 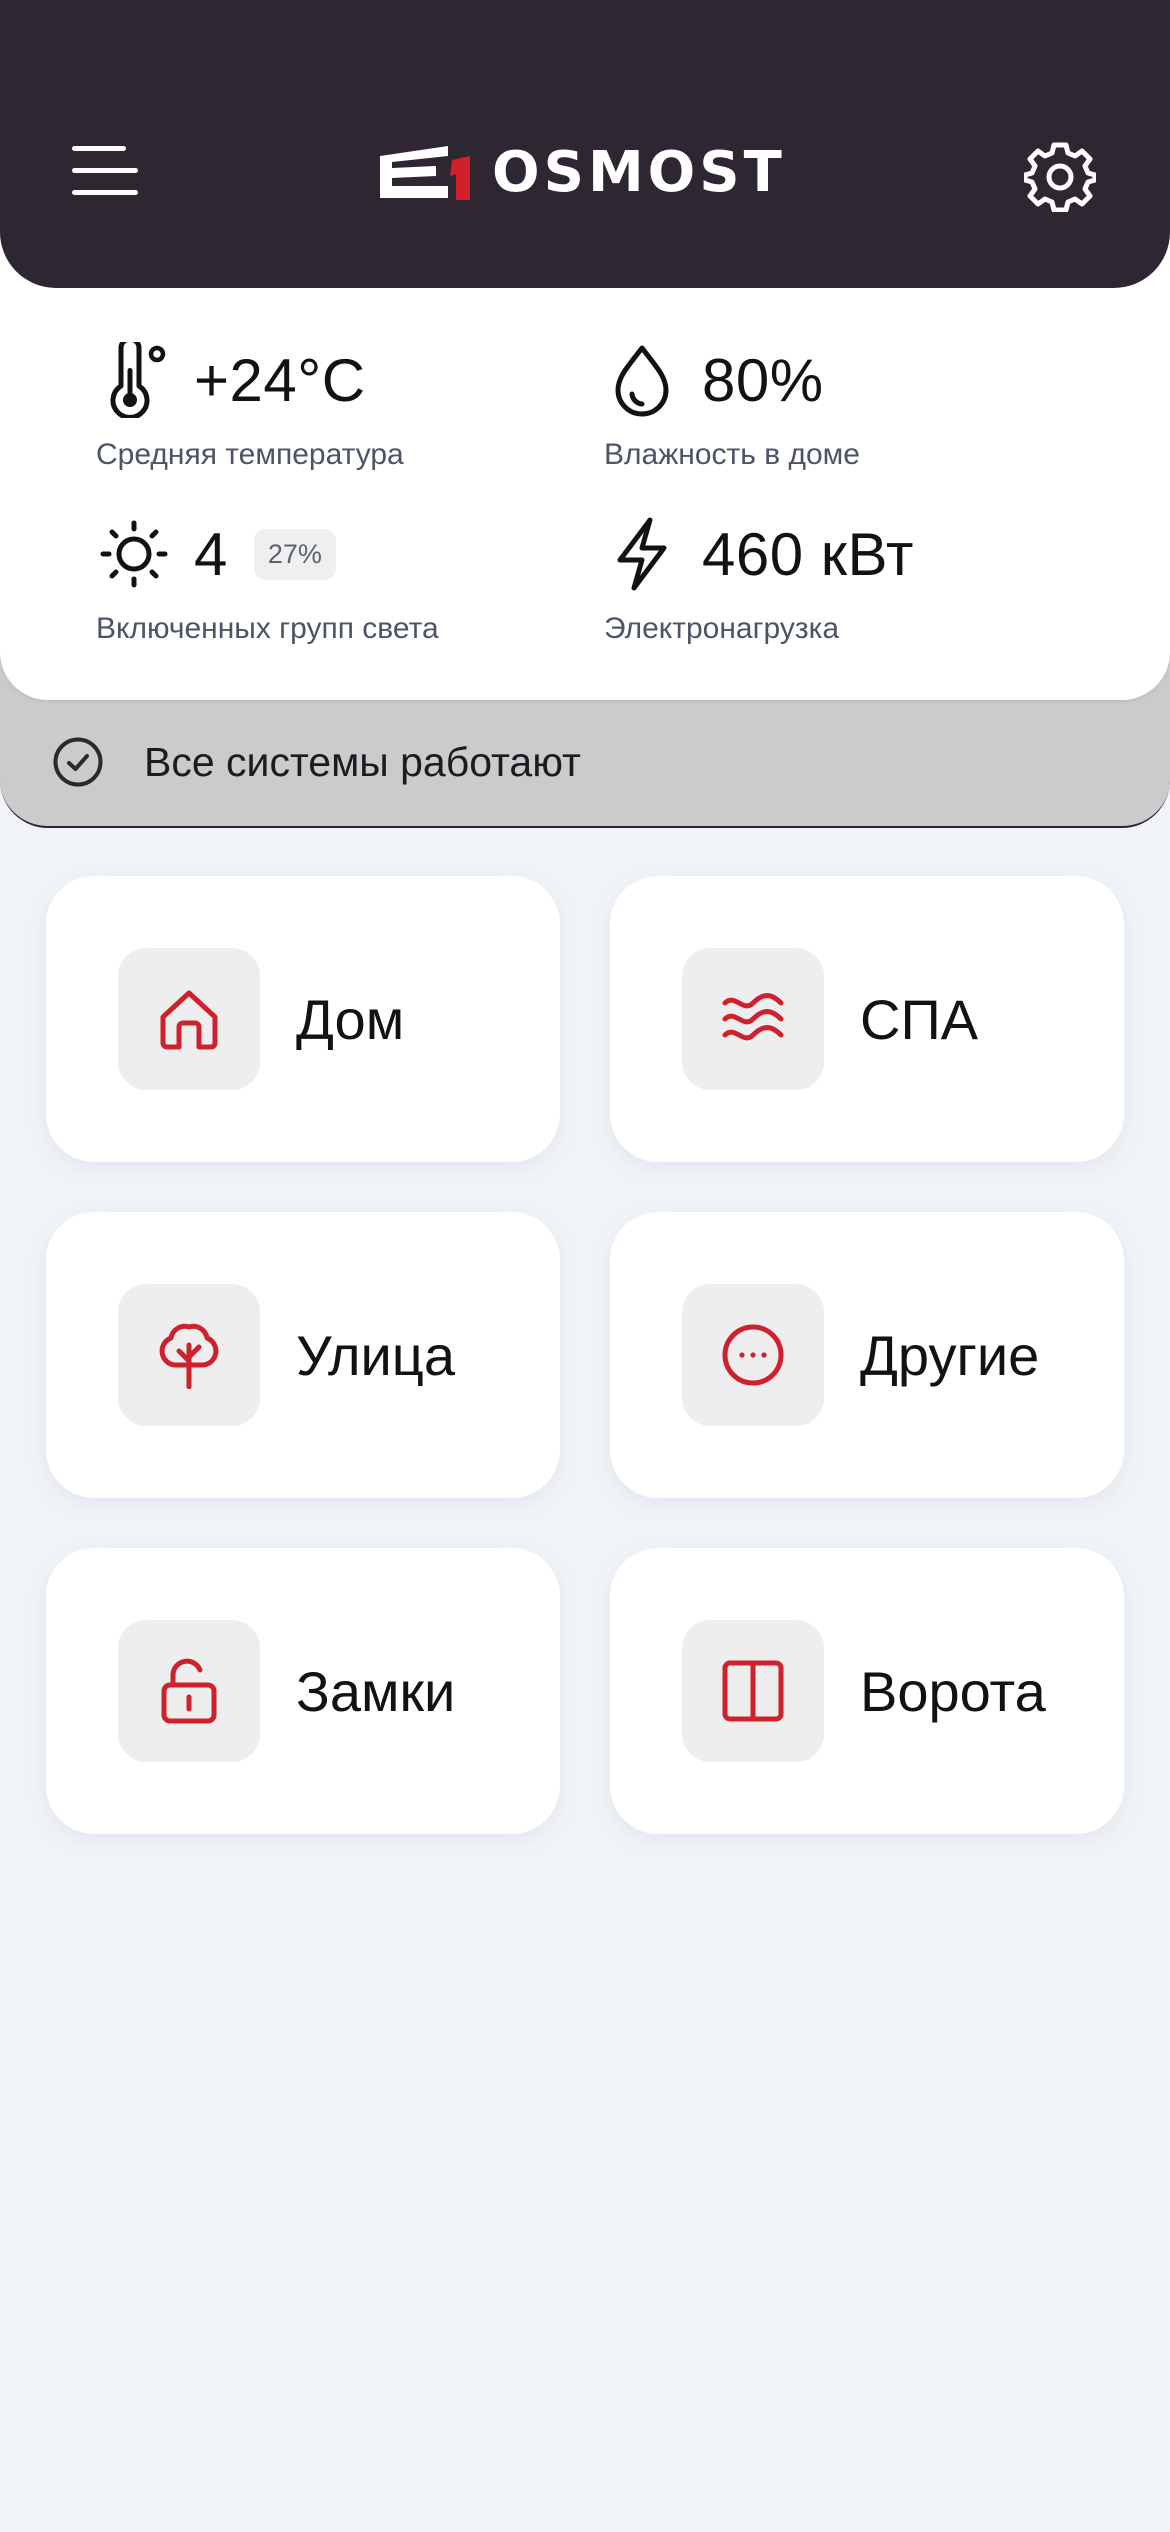 I want to click on gear-icon, so click(x=1060, y=177).